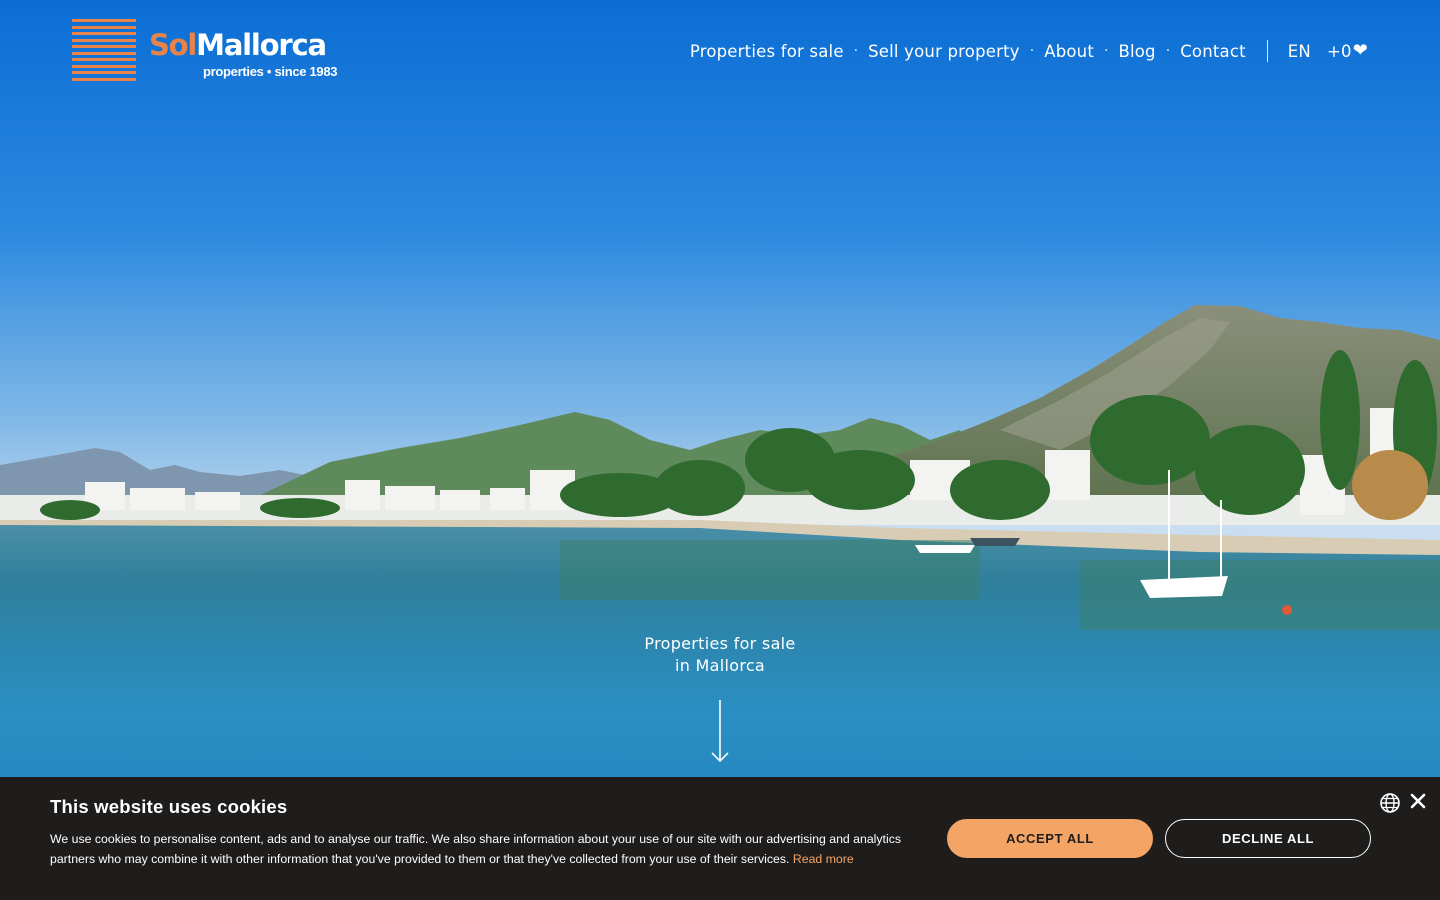  I want to click on logo-wordmark: SolMallorca, so click(238, 45).